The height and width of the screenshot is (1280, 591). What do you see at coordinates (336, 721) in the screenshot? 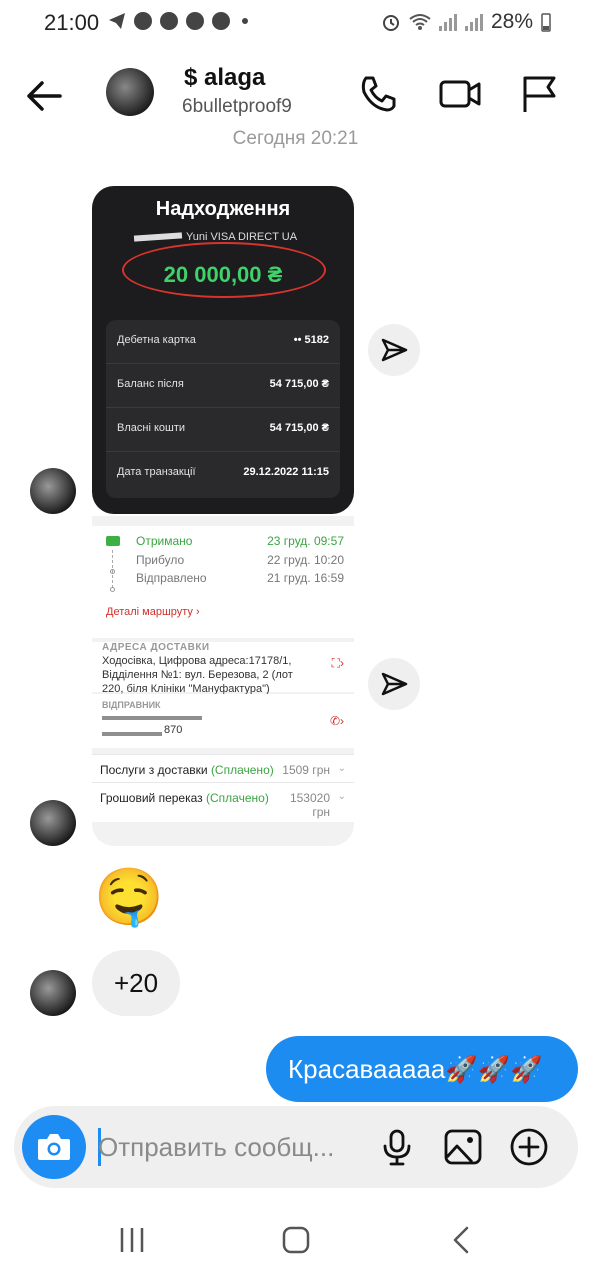
I see `phone-icon: ✆›` at bounding box center [336, 721].